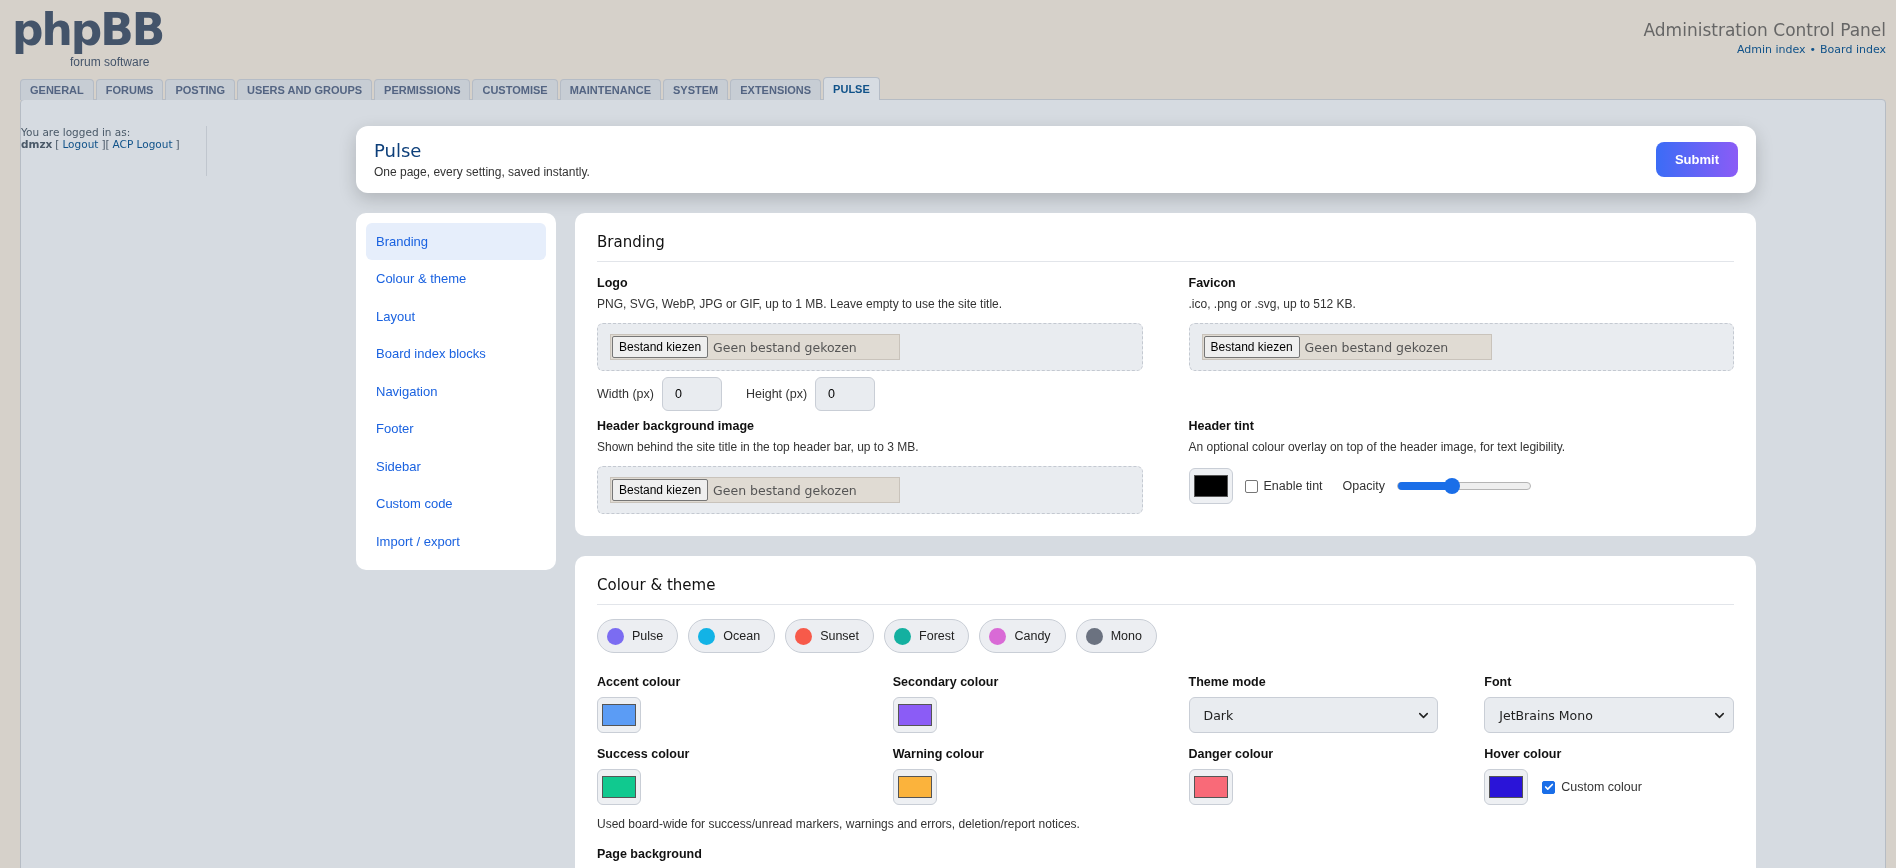 The image size is (1896, 868). I want to click on bracket: ], so click(177, 144).